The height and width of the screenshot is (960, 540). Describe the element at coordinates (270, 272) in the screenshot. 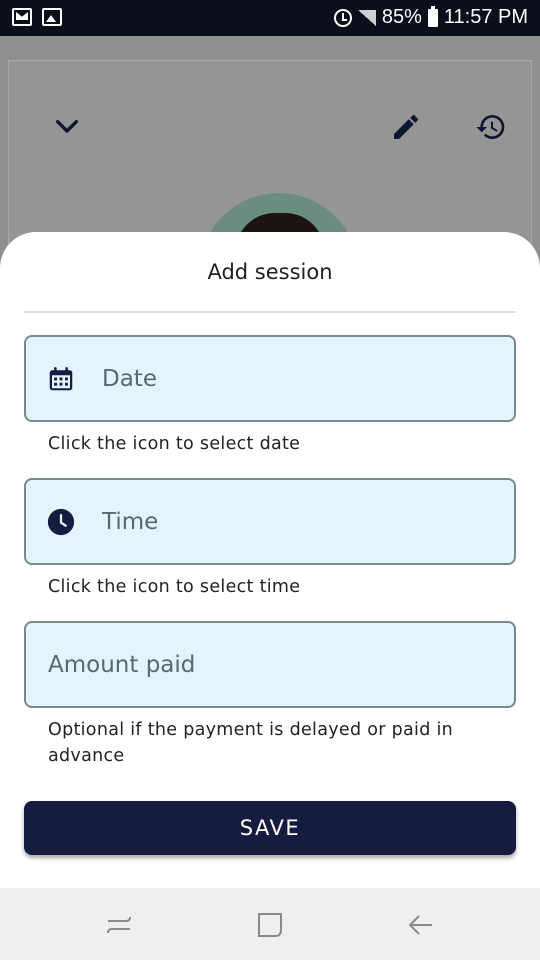

I see `sheet-title: Add session` at that location.